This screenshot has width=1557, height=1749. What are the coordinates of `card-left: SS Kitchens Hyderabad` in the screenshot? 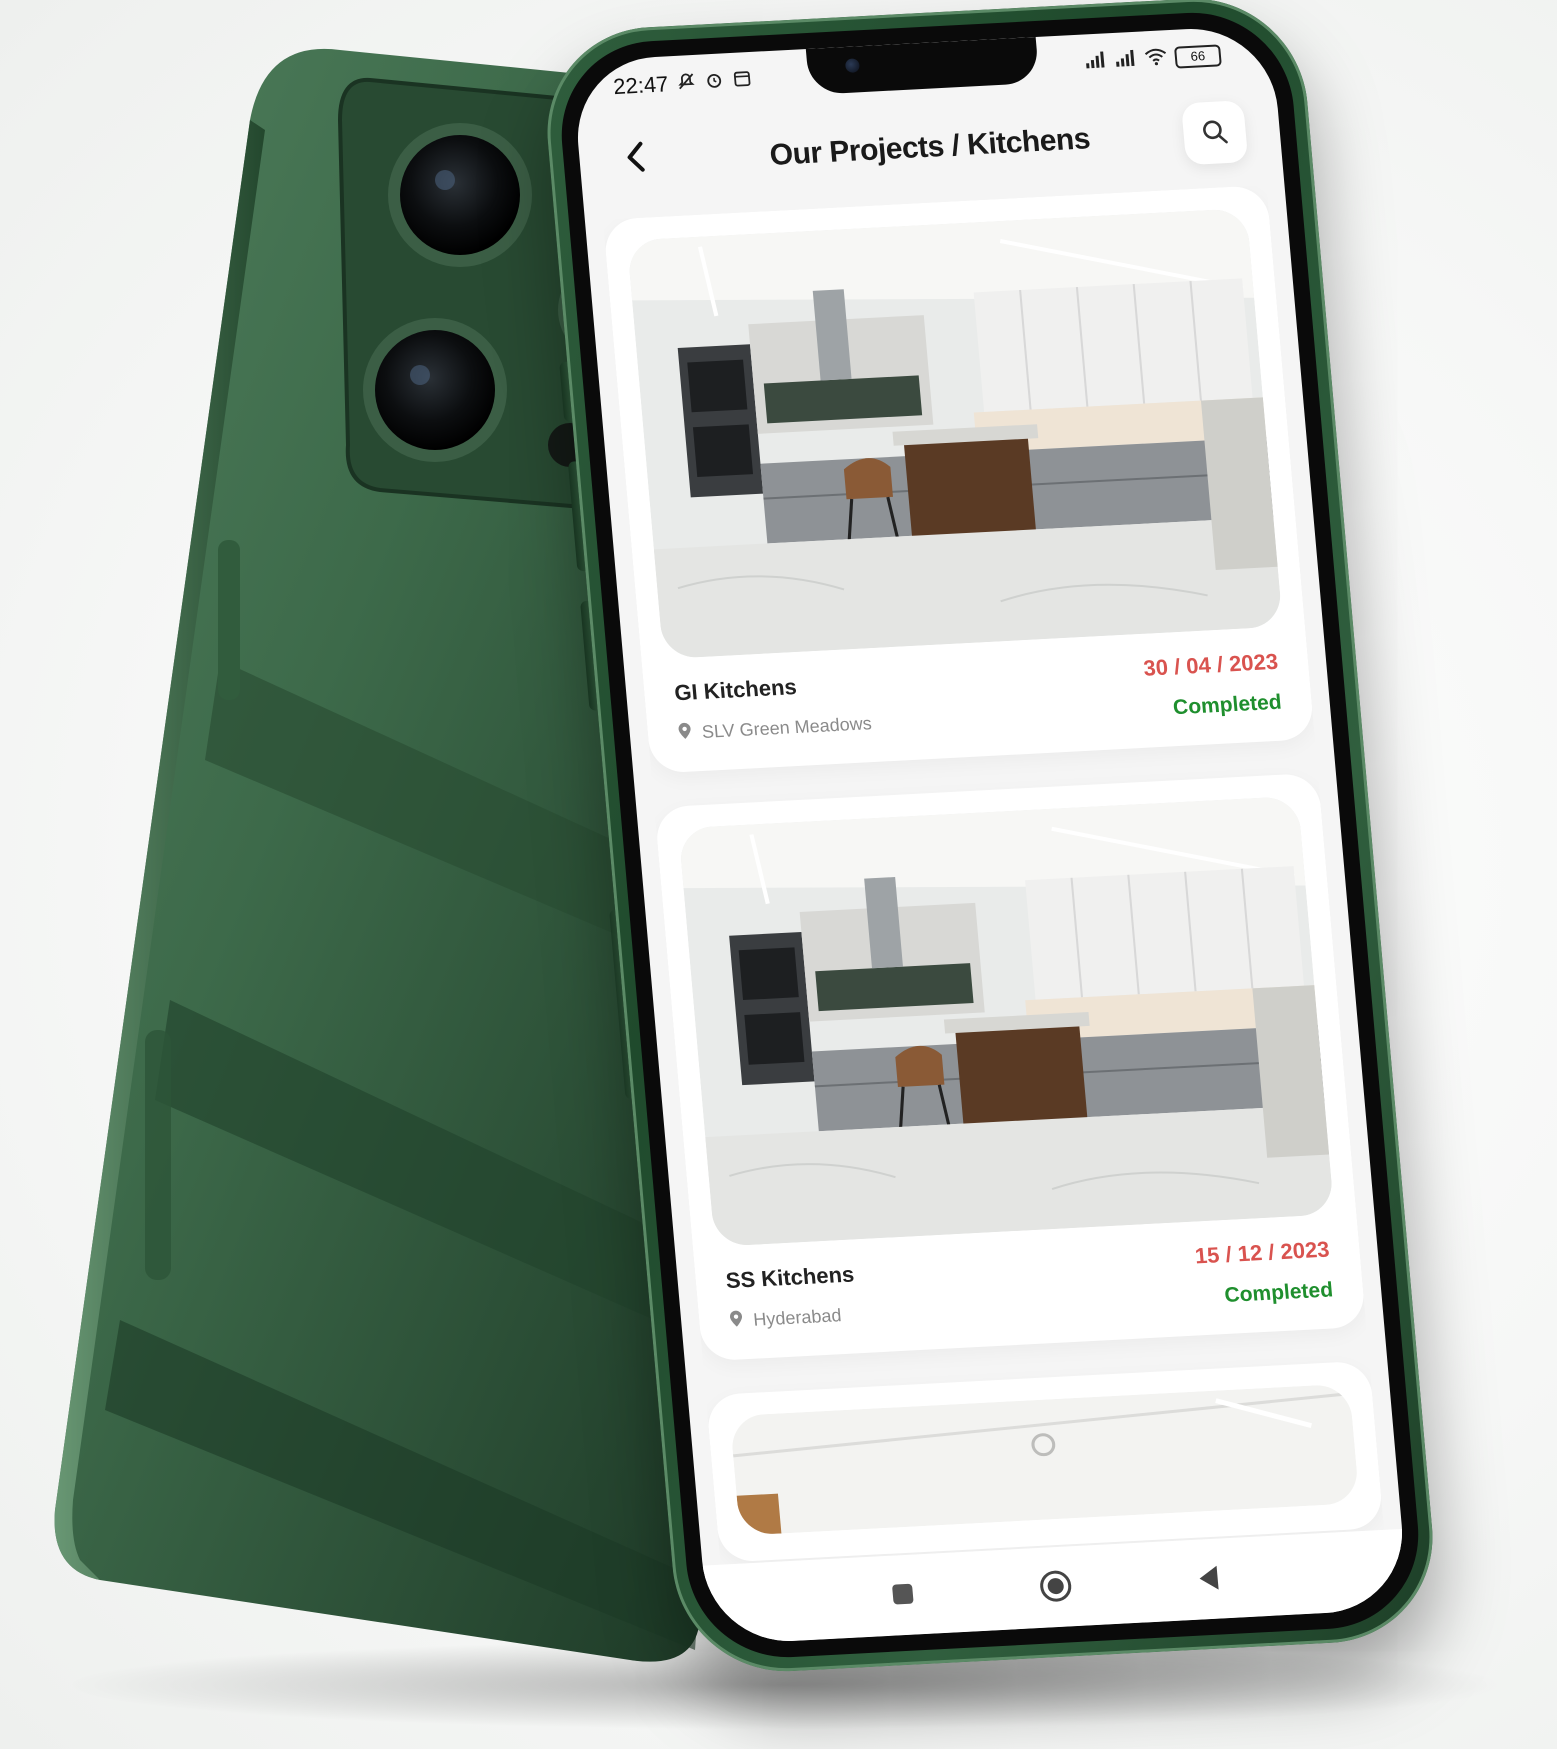 It's located at (792, 1296).